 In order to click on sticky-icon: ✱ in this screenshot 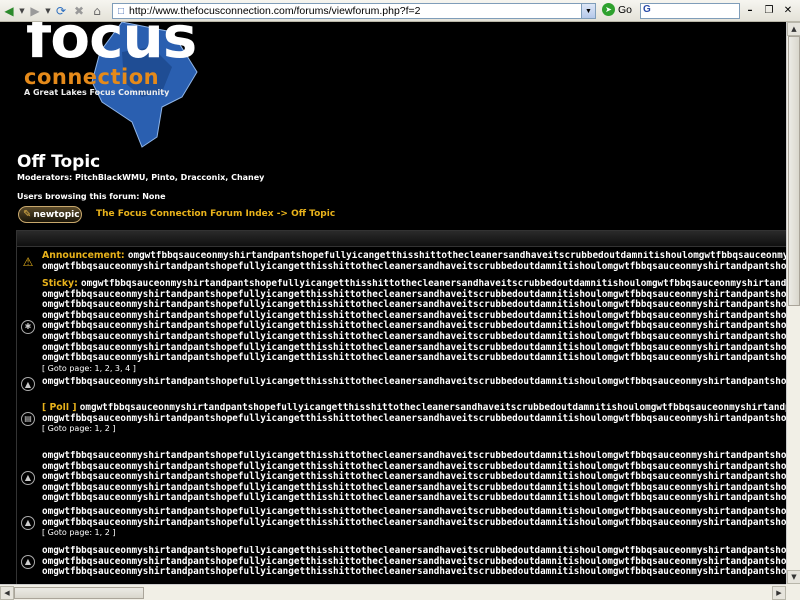, I will do `click(28, 326)`.